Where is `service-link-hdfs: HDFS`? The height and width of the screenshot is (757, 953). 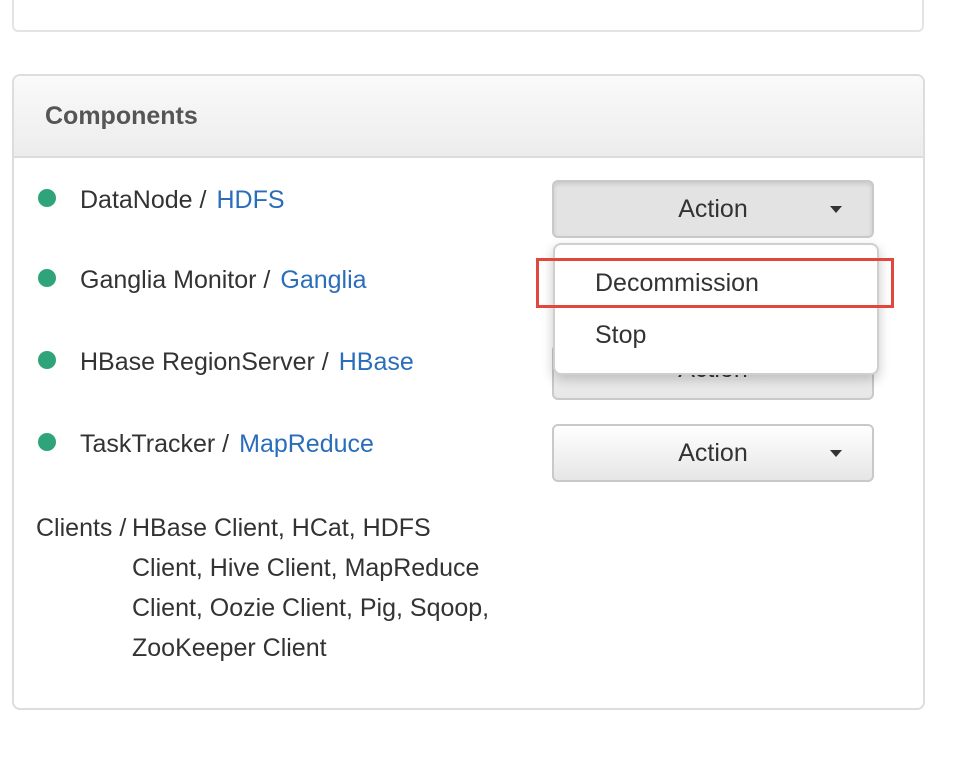 service-link-hdfs: HDFS is located at coordinates (250, 200).